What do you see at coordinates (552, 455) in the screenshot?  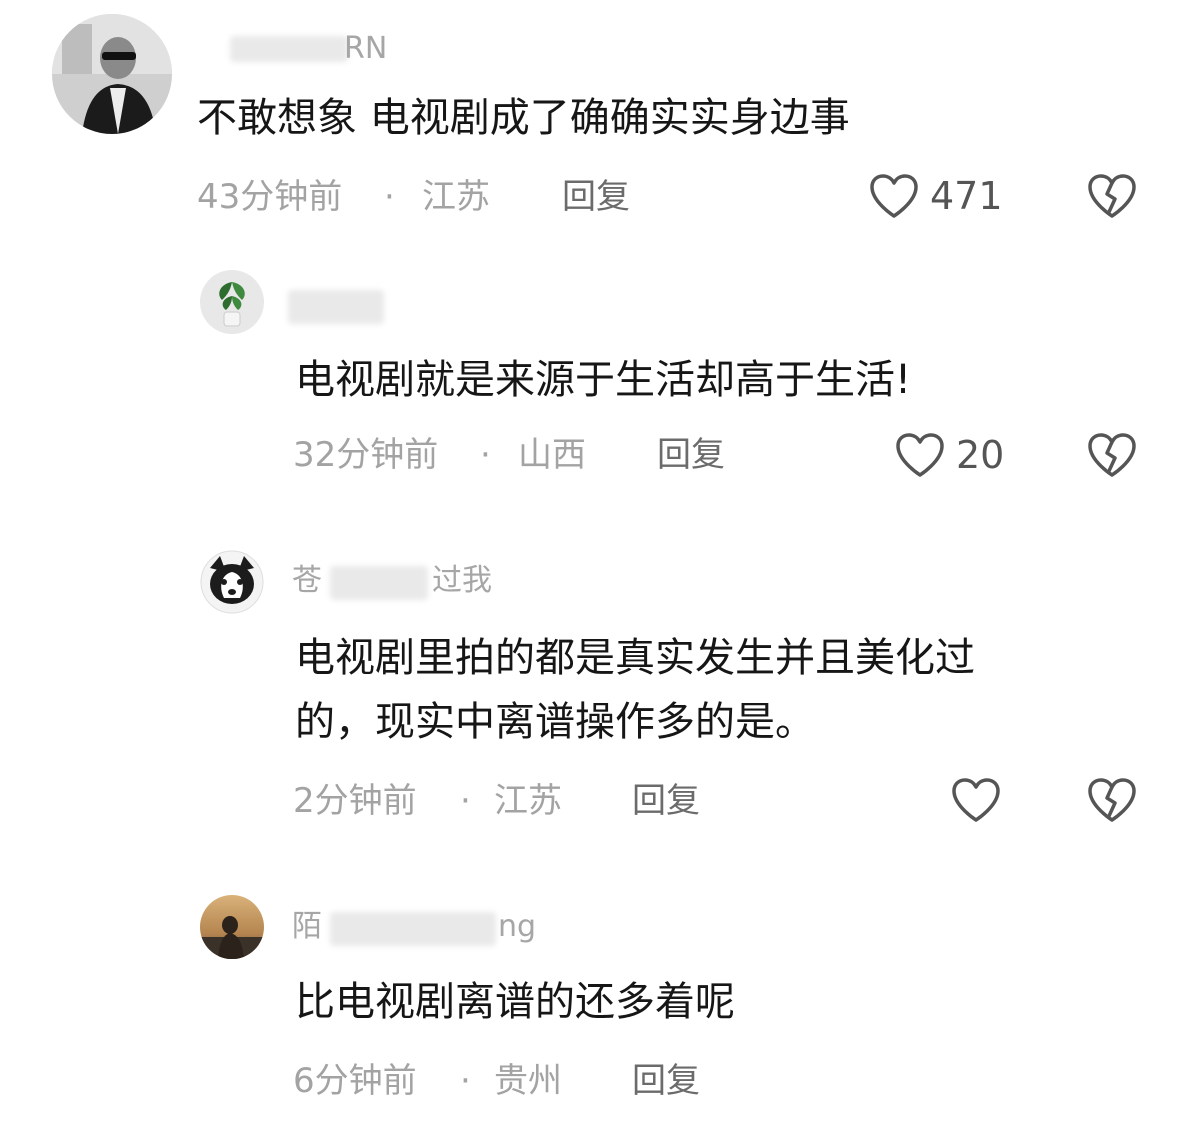 I see `comment-location: 山西` at bounding box center [552, 455].